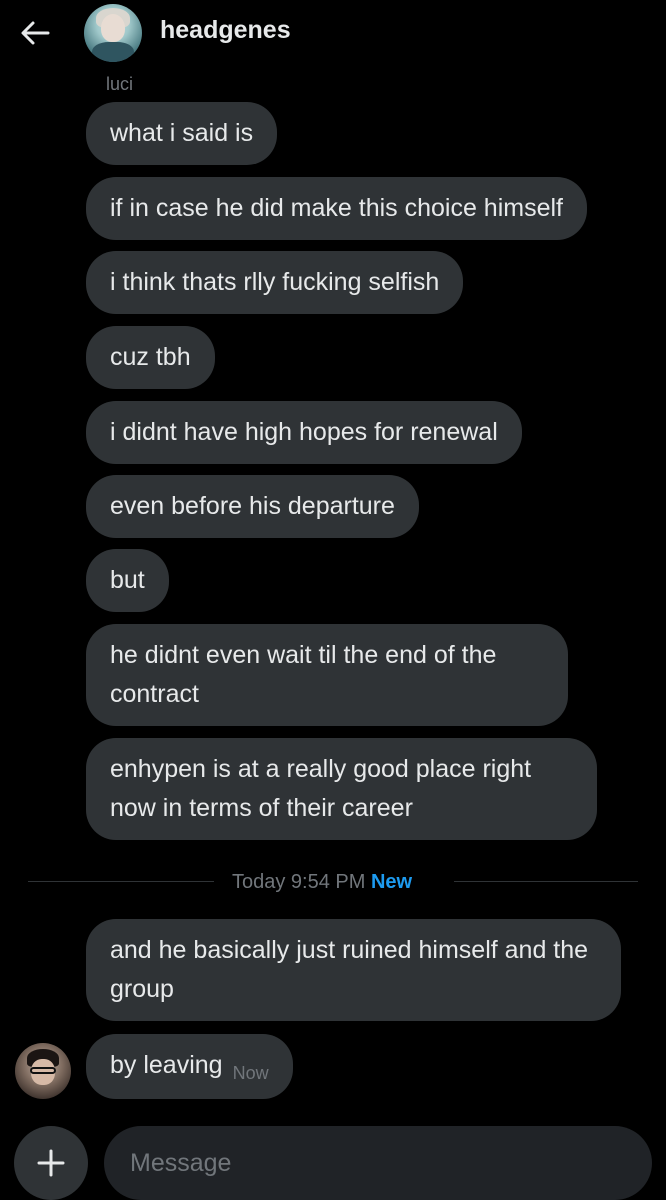 This screenshot has height=1200, width=666. Describe the element at coordinates (182, 133) in the screenshot. I see `message-bubble: what i said is` at that location.